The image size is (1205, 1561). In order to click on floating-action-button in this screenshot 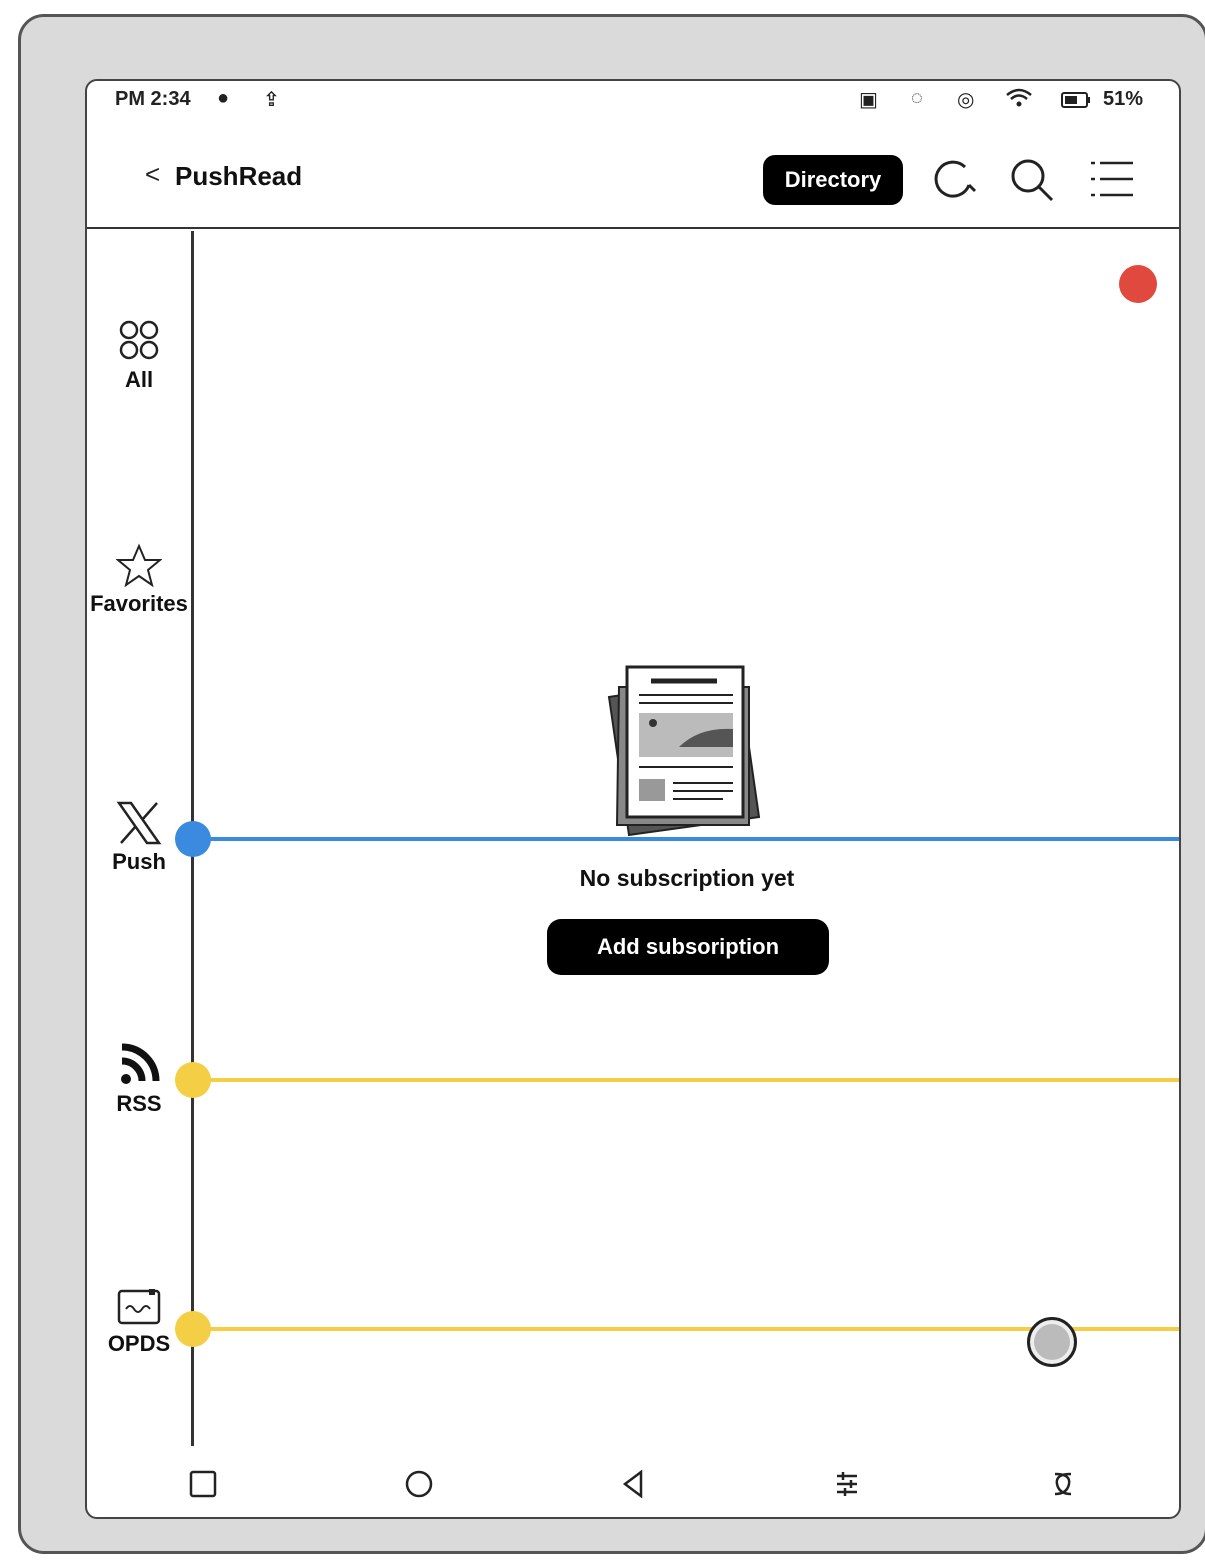, I will do `click(1052, 1342)`.